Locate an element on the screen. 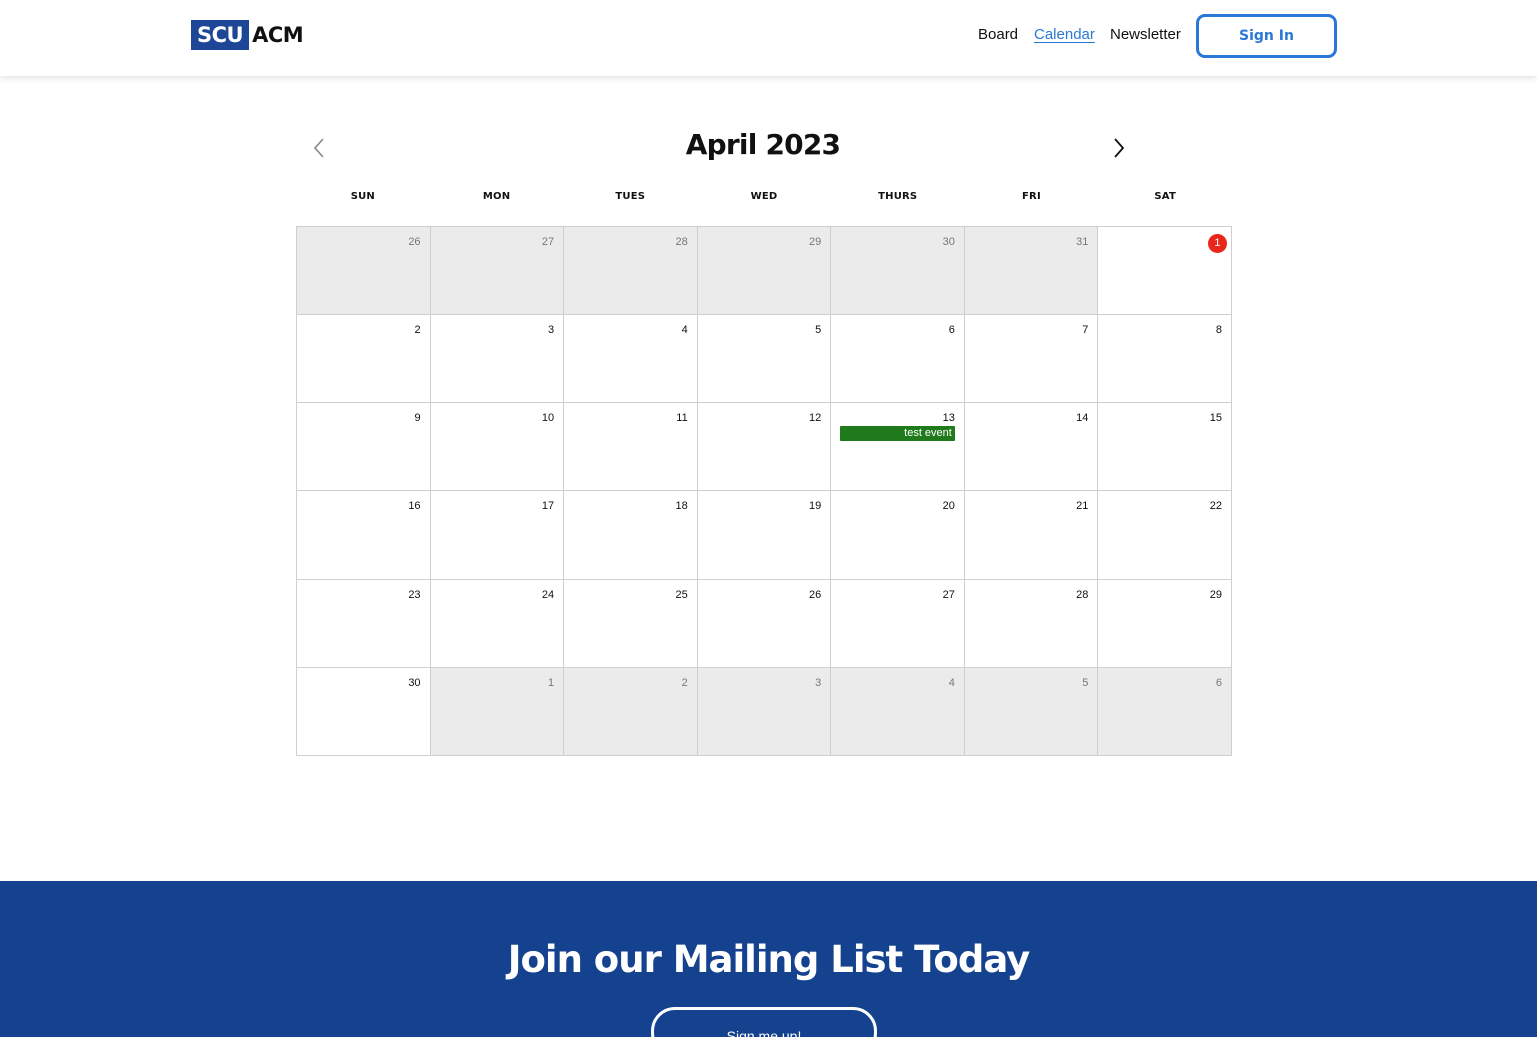 The image size is (1537, 1037). day-number: 3 is located at coordinates (551, 330).